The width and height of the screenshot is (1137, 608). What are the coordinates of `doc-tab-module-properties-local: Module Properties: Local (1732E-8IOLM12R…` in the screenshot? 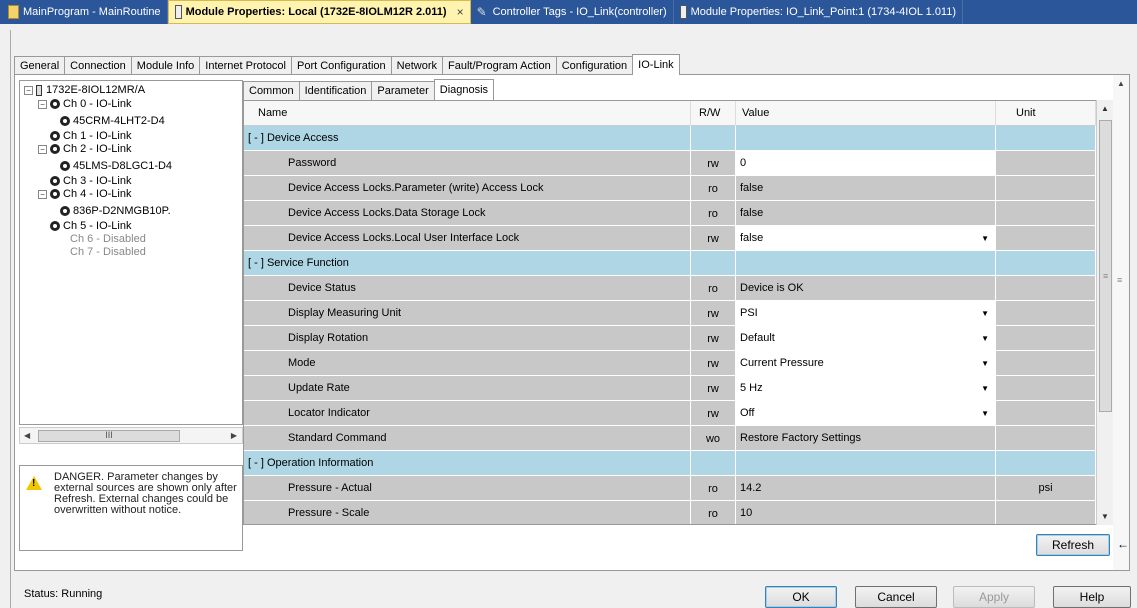 It's located at (319, 12).